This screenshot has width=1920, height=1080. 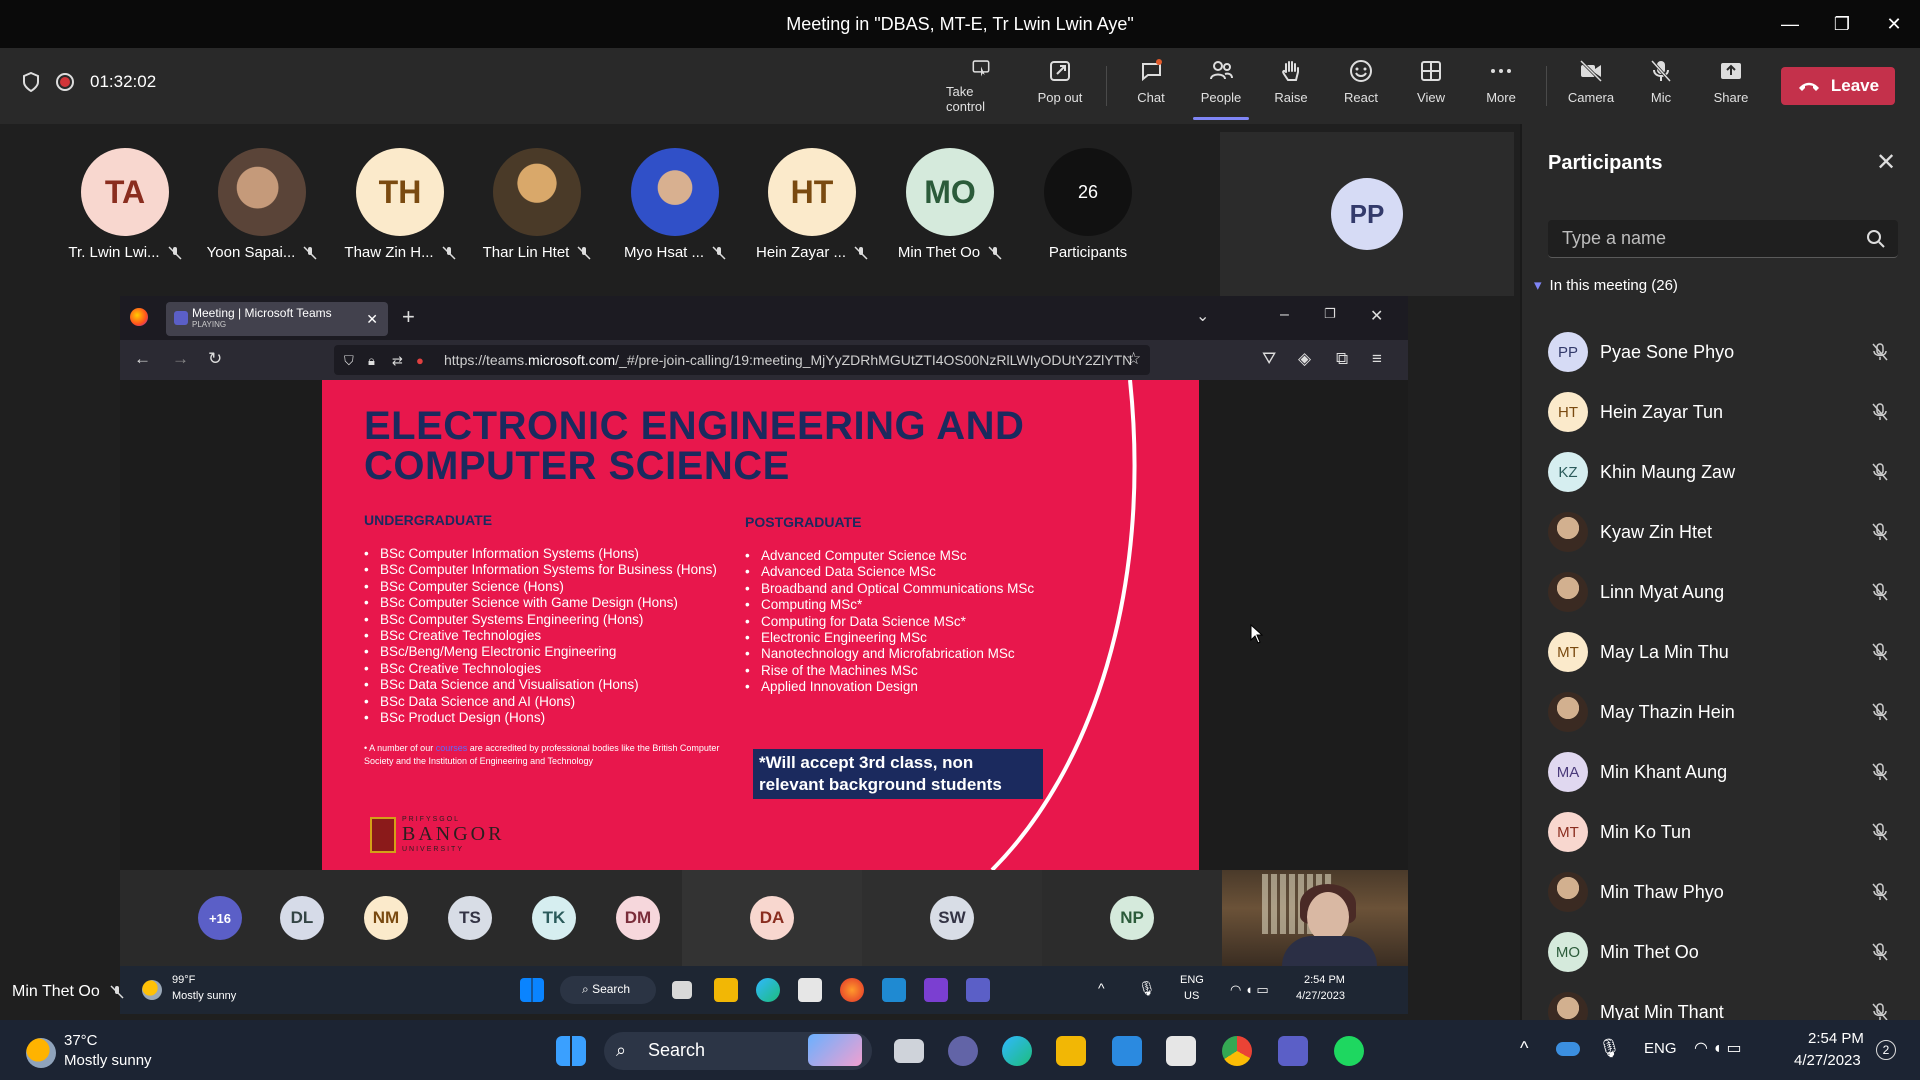 What do you see at coordinates (540, 669) in the screenshot?
I see `list-item: BSc Creative Technologies` at bounding box center [540, 669].